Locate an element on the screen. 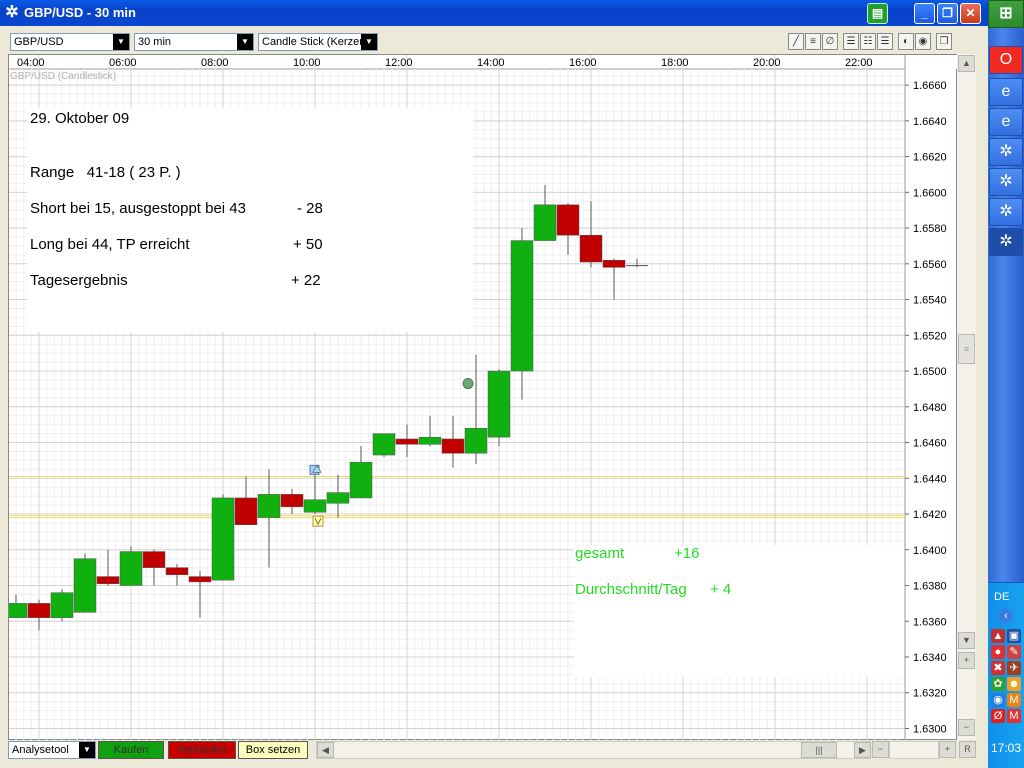  close-button: ✕ is located at coordinates (970, 13).